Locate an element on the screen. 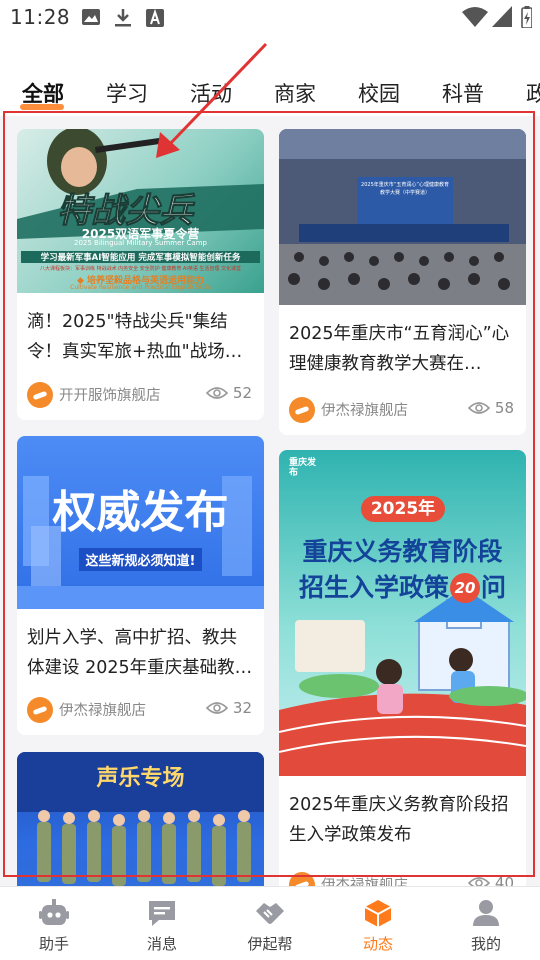 The image size is (540, 960). tab-policy: 政 is located at coordinates (533, 94).